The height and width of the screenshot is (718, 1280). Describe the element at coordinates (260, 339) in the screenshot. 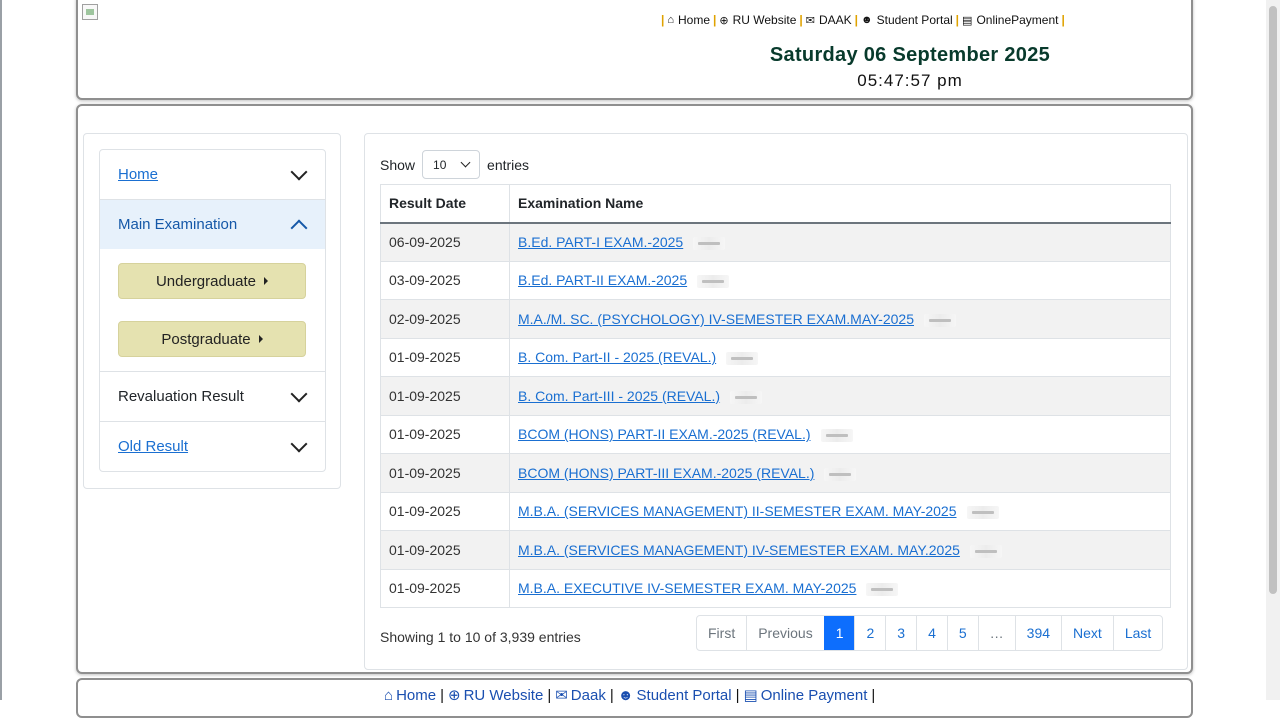

I see `caret-right-icon` at that location.